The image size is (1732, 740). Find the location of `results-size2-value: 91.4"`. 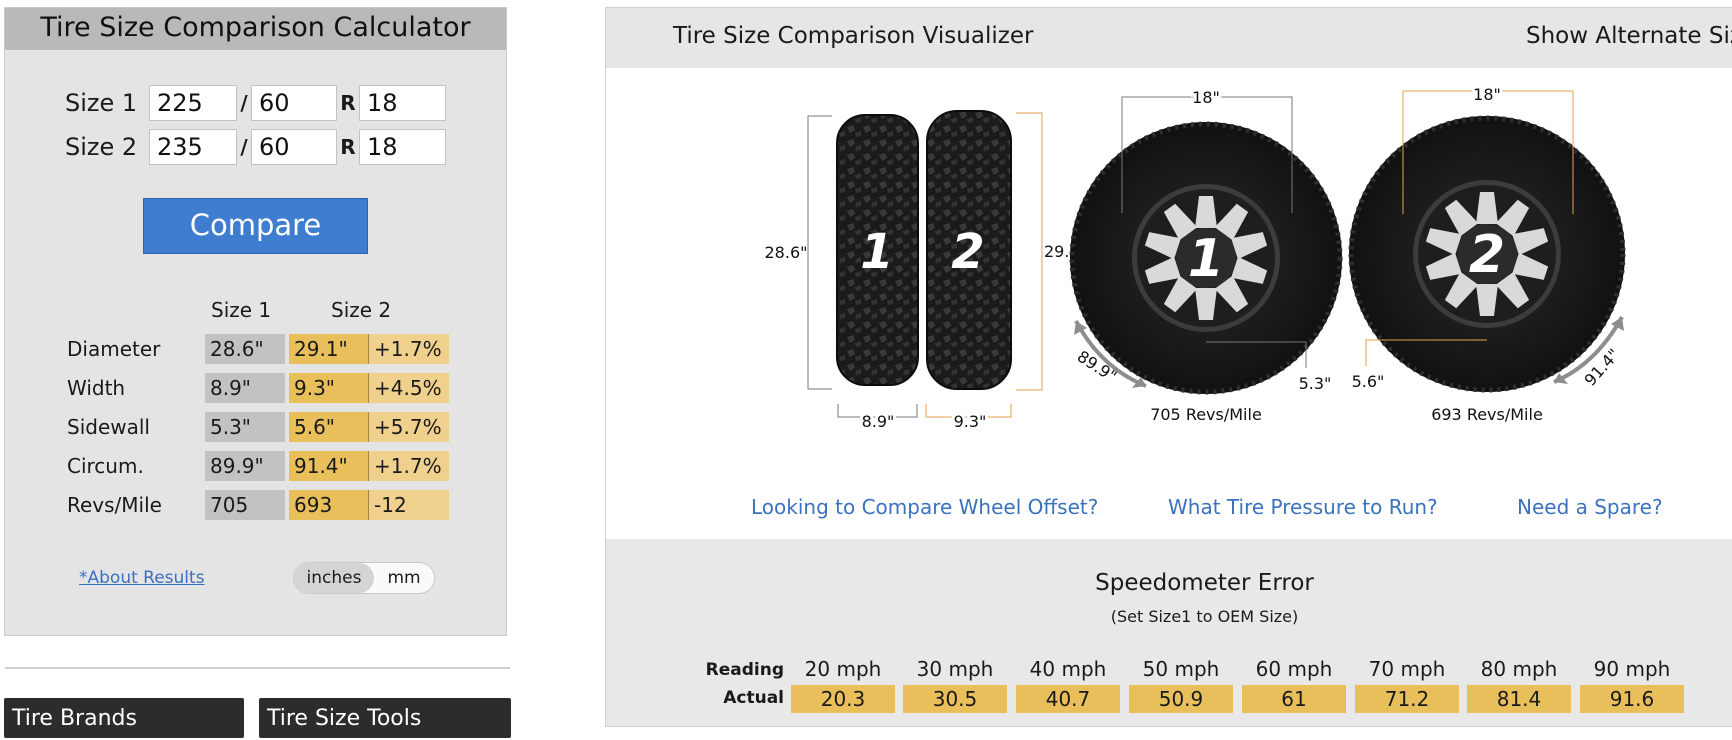

results-size2-value: 91.4" is located at coordinates (329, 466).